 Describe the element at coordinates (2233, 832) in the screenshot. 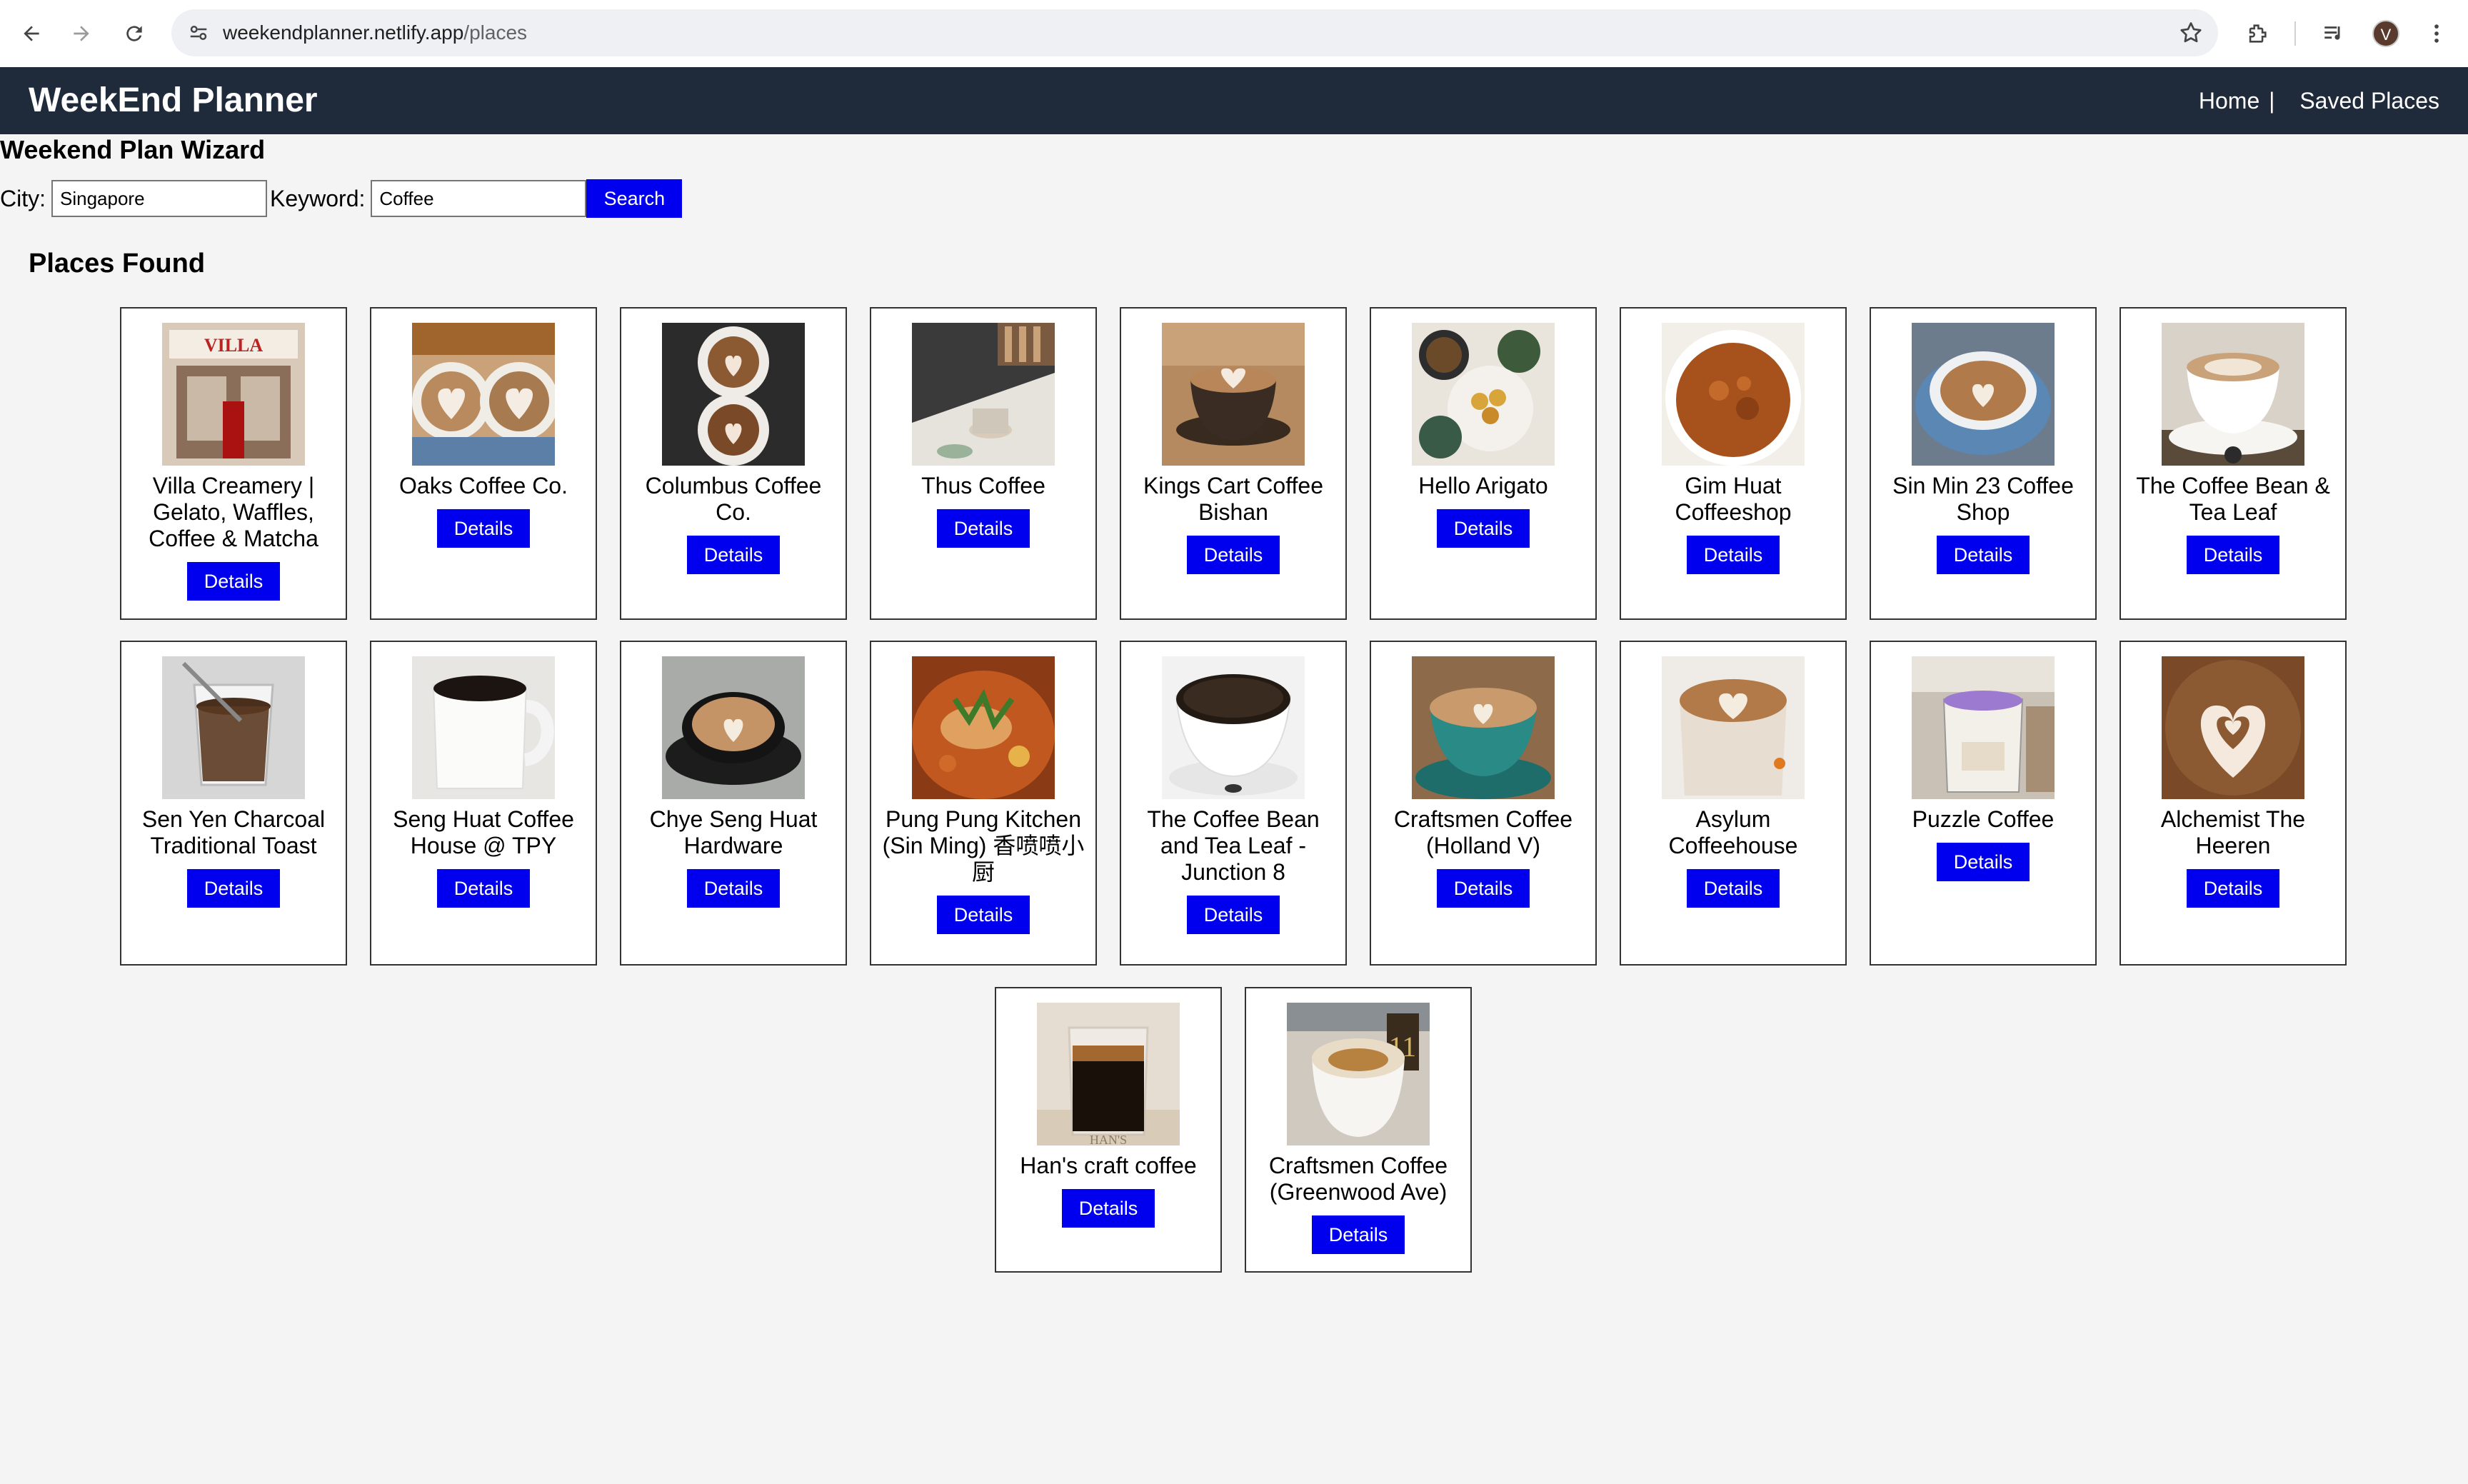

I see `place-name: Alchemist The Heeren` at that location.